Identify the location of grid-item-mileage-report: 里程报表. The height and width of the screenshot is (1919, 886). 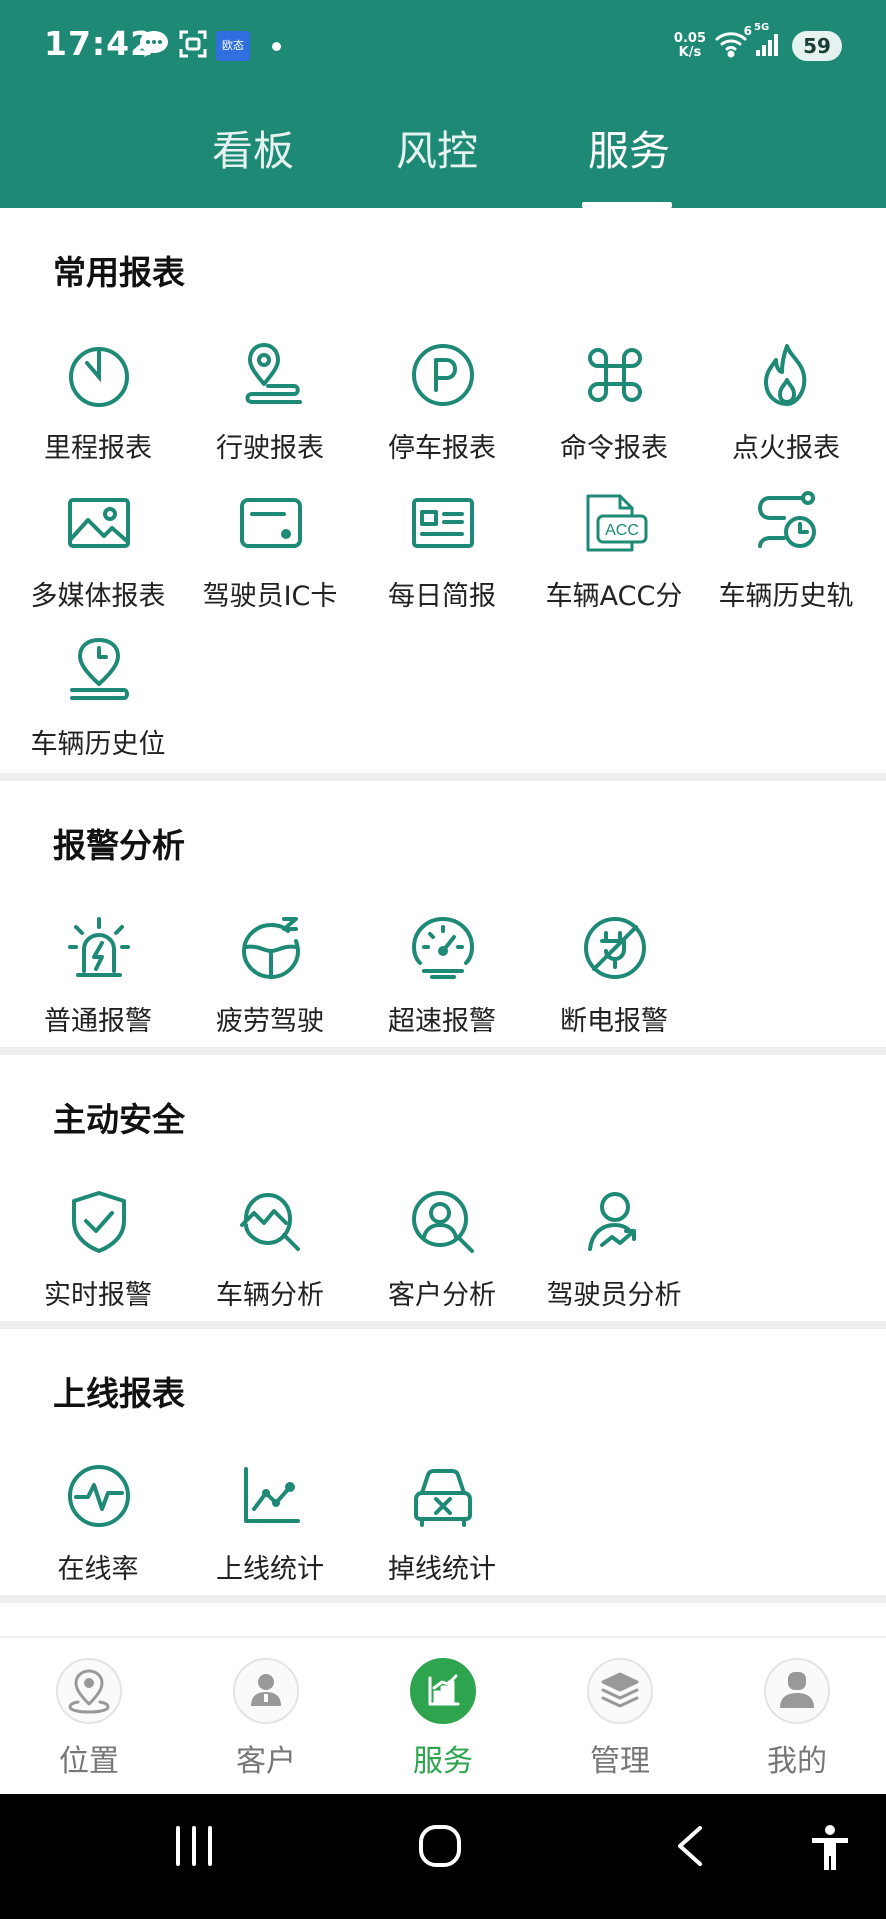
(98, 412).